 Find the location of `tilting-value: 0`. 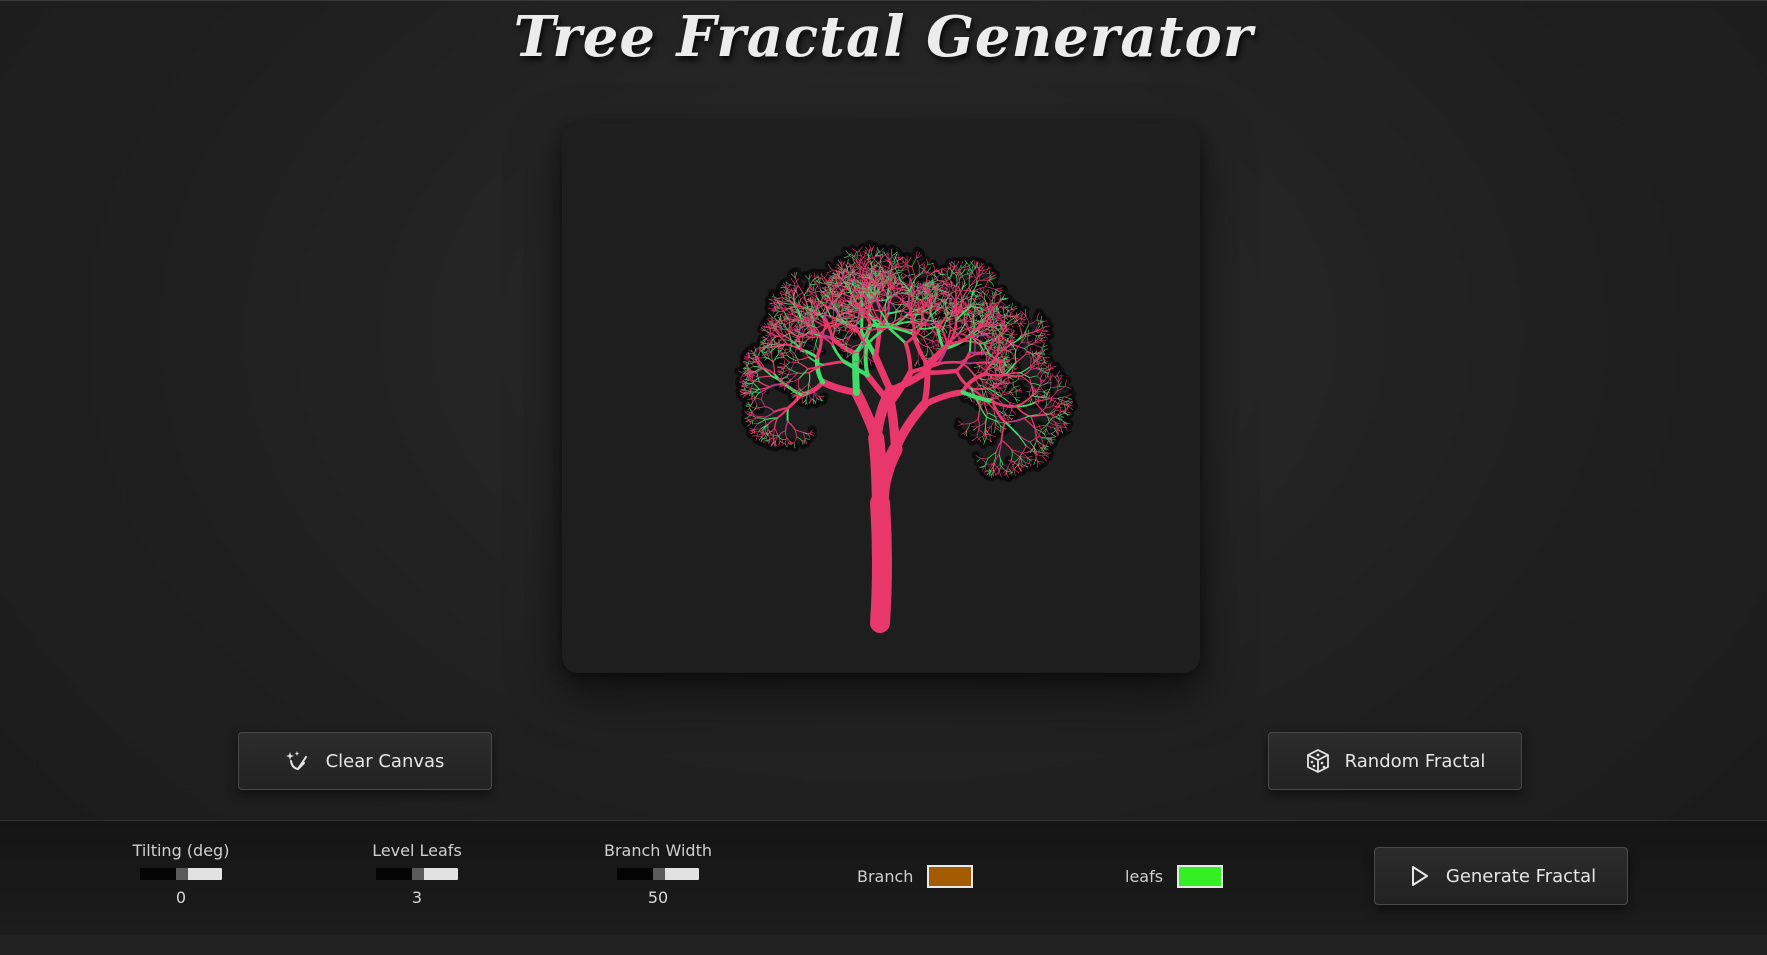

tilting-value: 0 is located at coordinates (181, 897).